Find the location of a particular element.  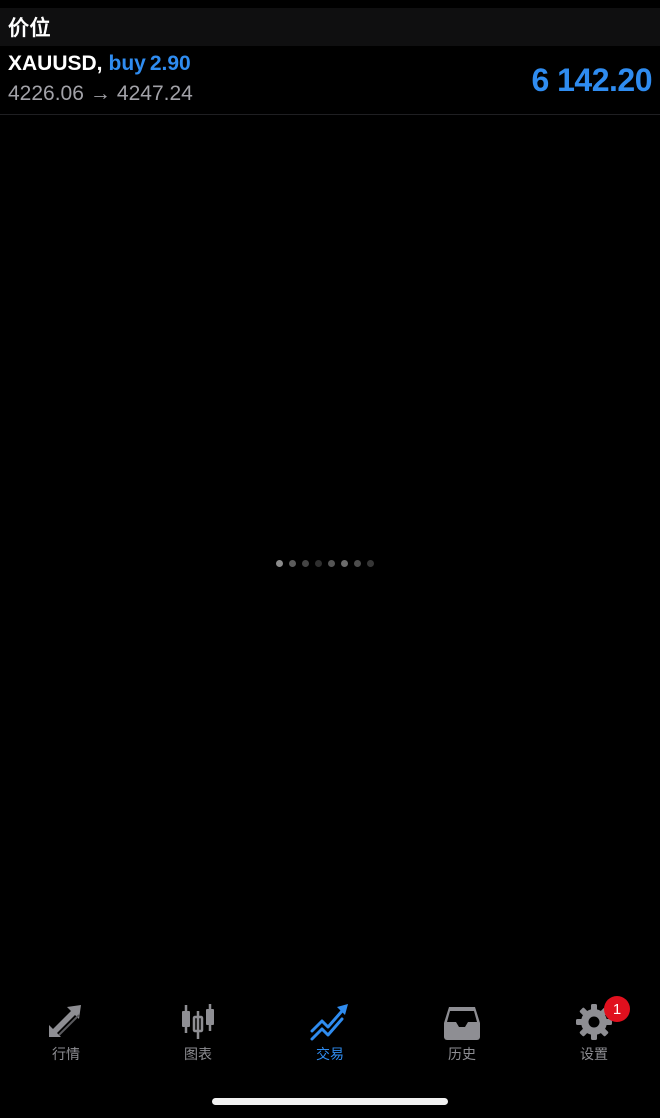

inbox-tray-icon is located at coordinates (462, 1022).